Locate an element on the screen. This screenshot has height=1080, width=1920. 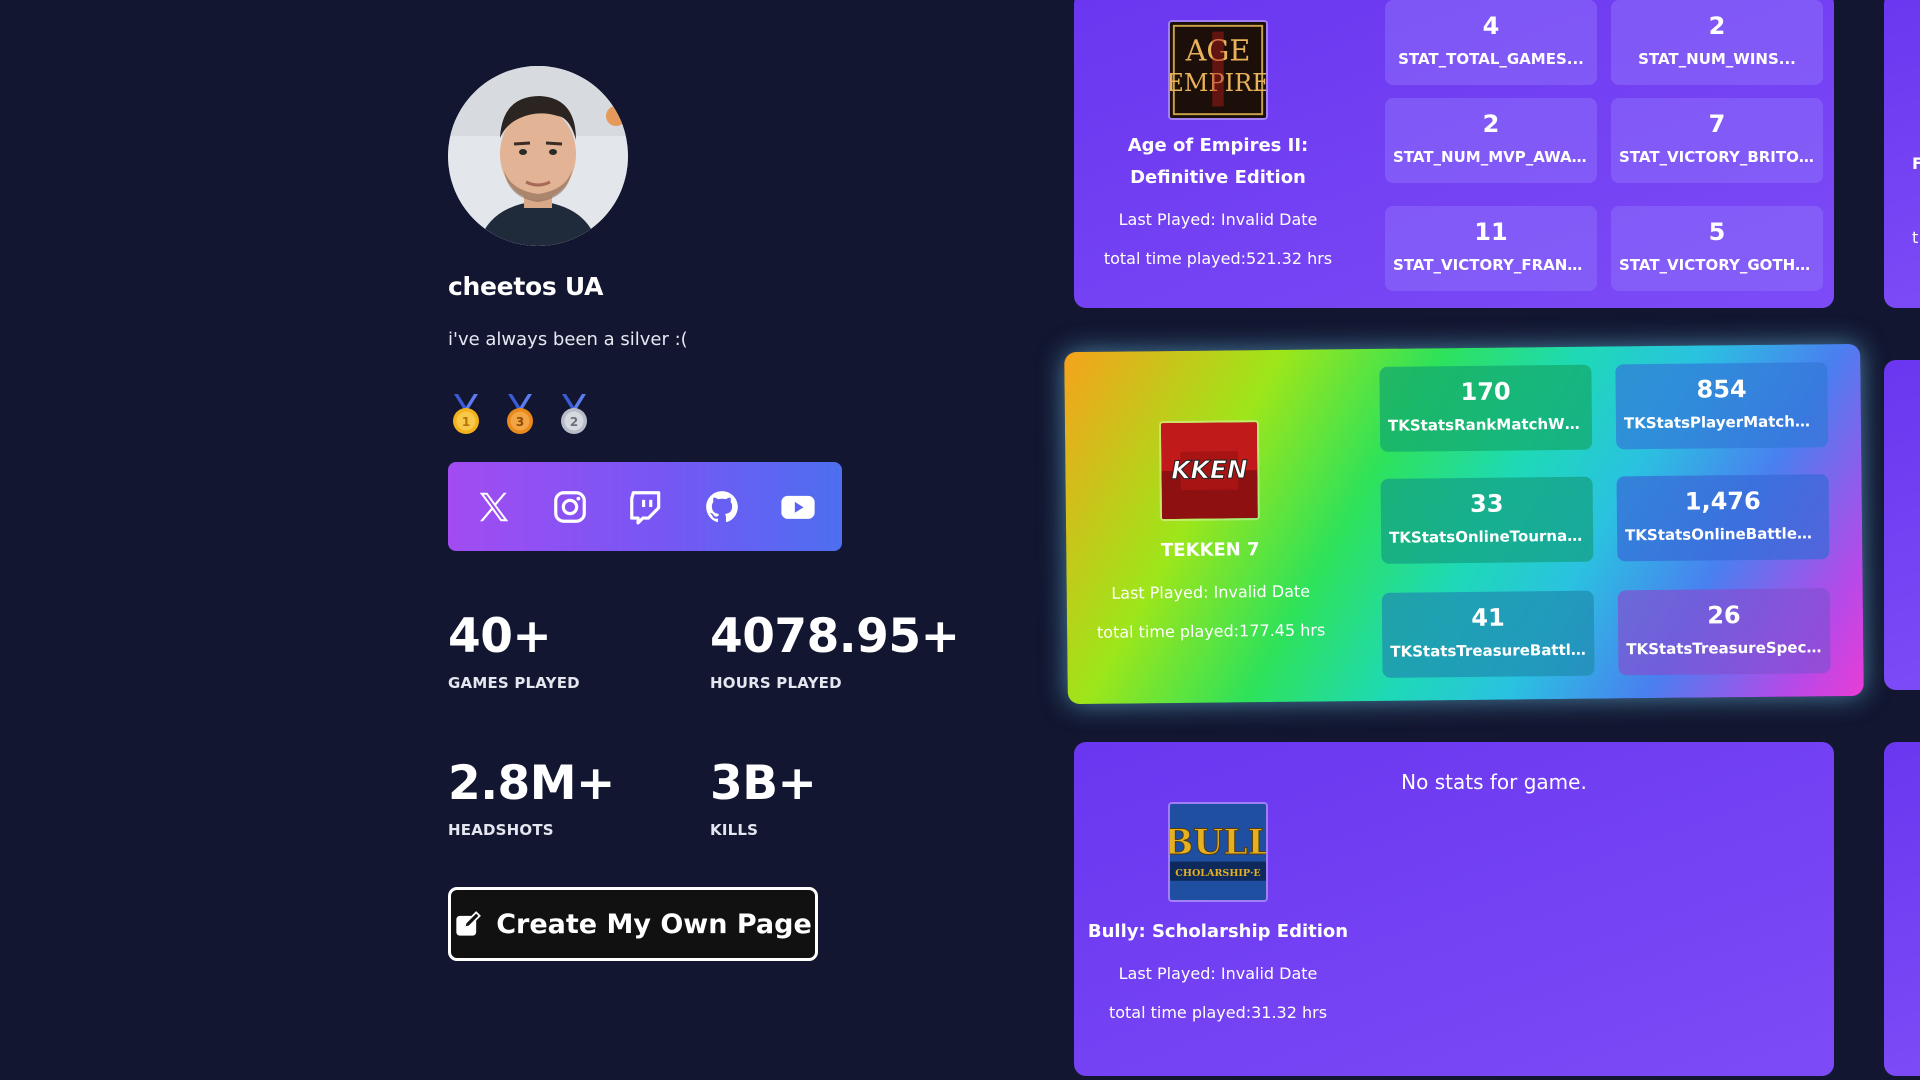
stat-value: 40+ is located at coordinates (500, 636).